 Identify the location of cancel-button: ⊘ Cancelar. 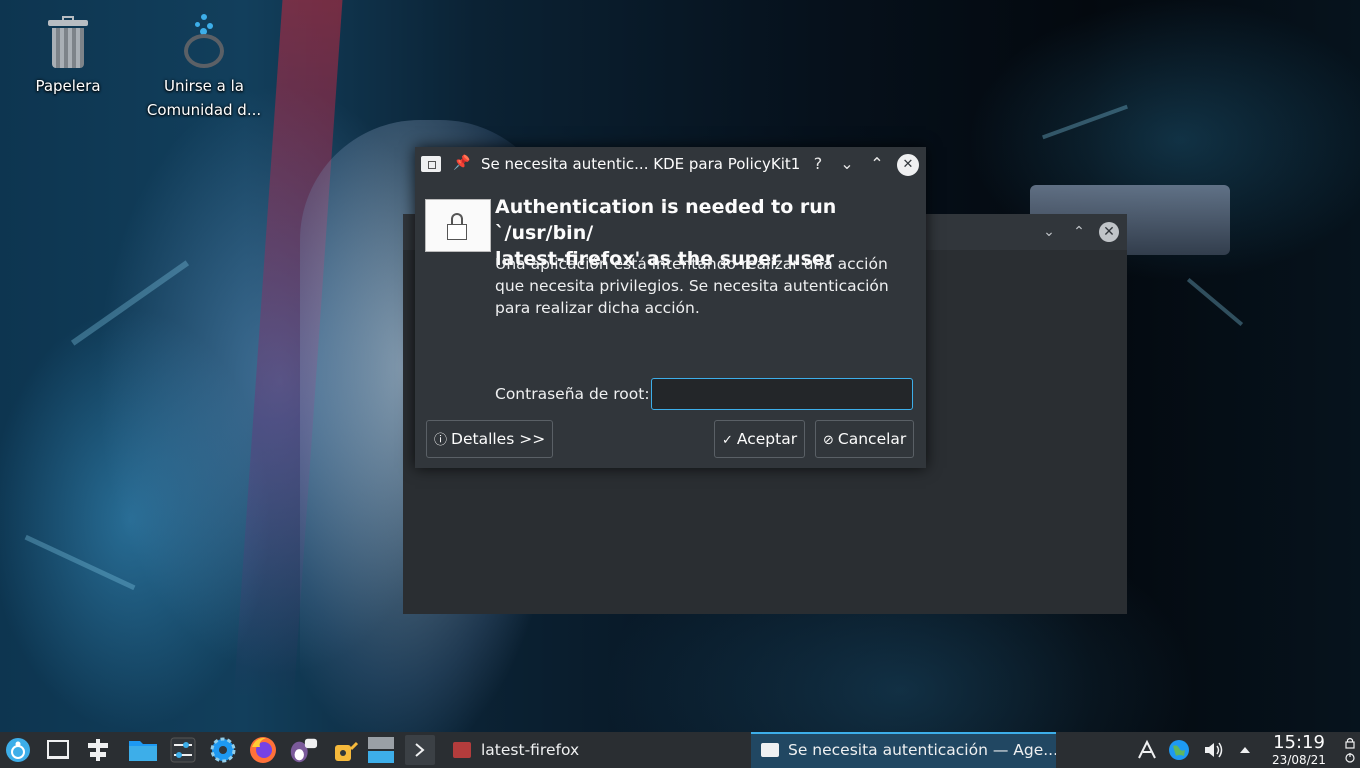
(865, 439).